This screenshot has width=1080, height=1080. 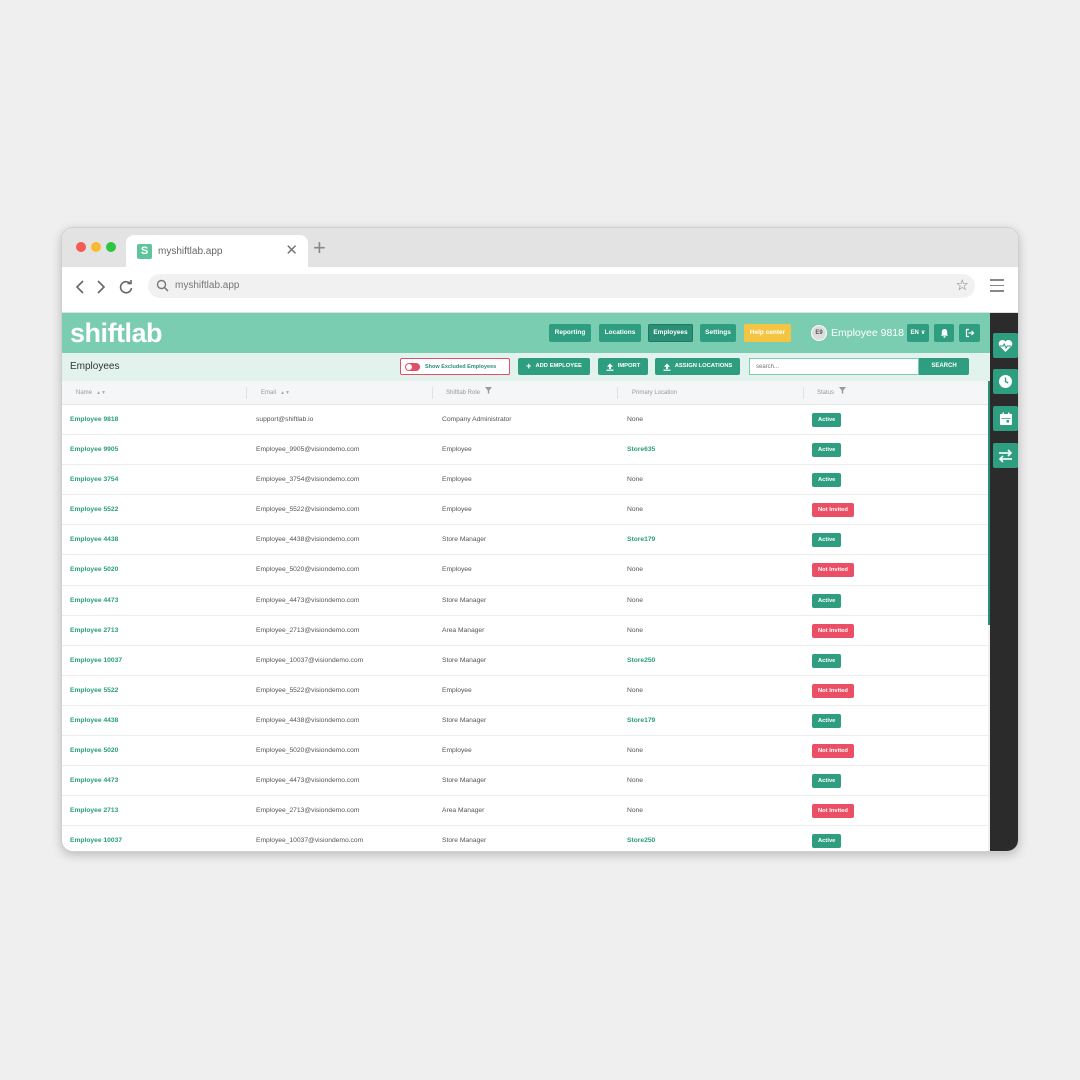 What do you see at coordinates (80, 289) in the screenshot?
I see `back-icon` at bounding box center [80, 289].